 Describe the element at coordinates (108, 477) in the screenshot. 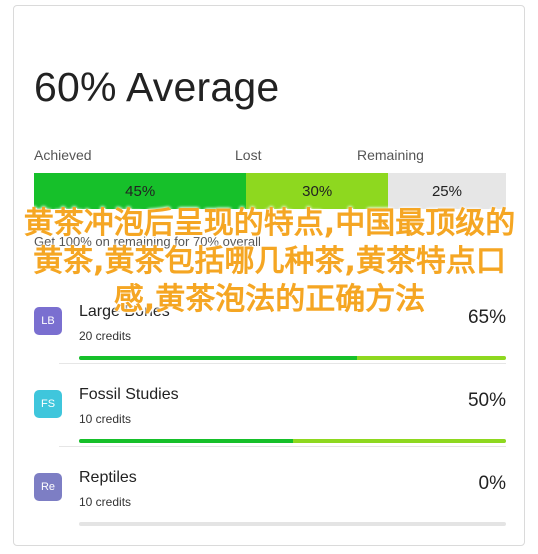

I see `course-name: Reptiles` at that location.